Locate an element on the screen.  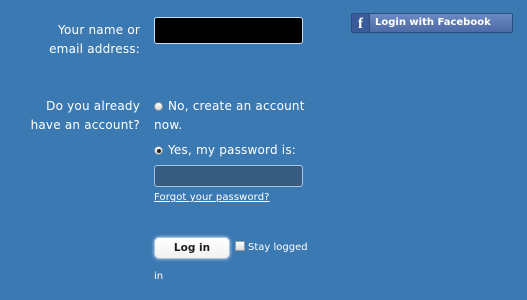
name-label: Your name or email address: is located at coordinates (94, 39).